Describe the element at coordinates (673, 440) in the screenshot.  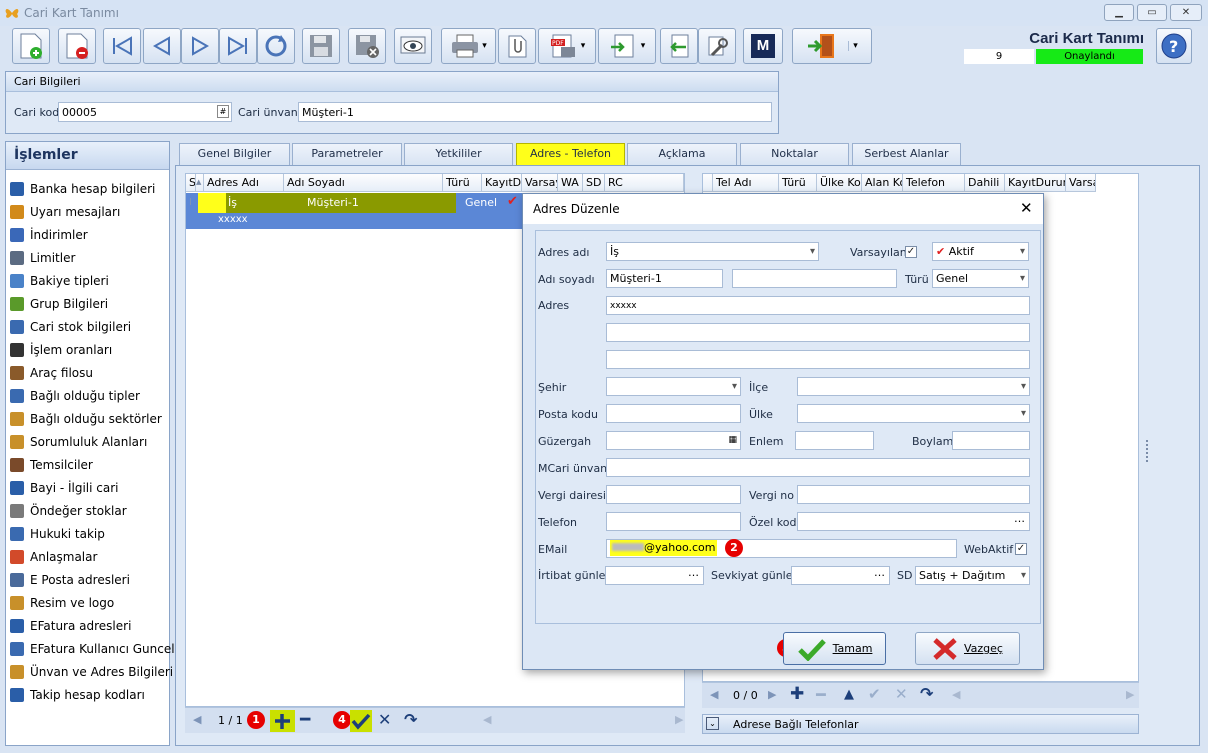
I see `guzergah-input: ▦` at that location.